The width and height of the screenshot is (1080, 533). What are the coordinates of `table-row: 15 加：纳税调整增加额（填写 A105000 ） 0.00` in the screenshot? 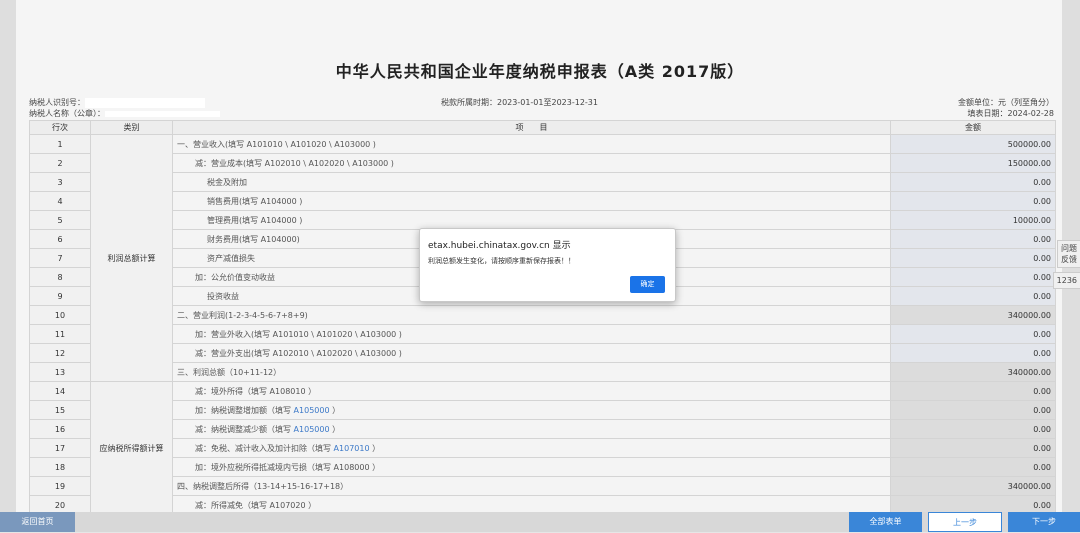 It's located at (542, 410).